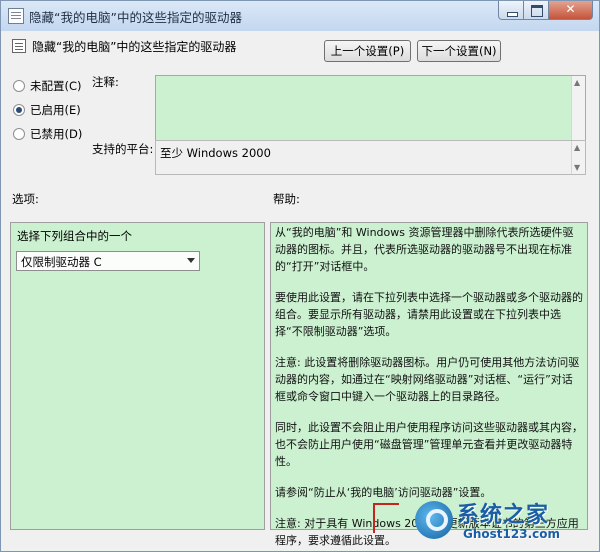  What do you see at coordinates (61, 262) in the screenshot?
I see `dropdown-selected-value: 仅限制驱动器 C` at bounding box center [61, 262].